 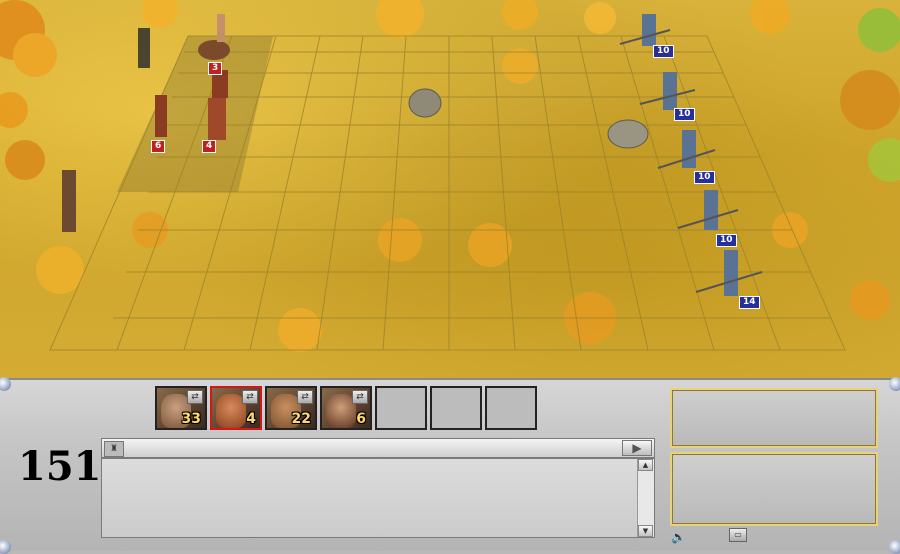 I want to click on info-panel-bottom, so click(x=774, y=489).